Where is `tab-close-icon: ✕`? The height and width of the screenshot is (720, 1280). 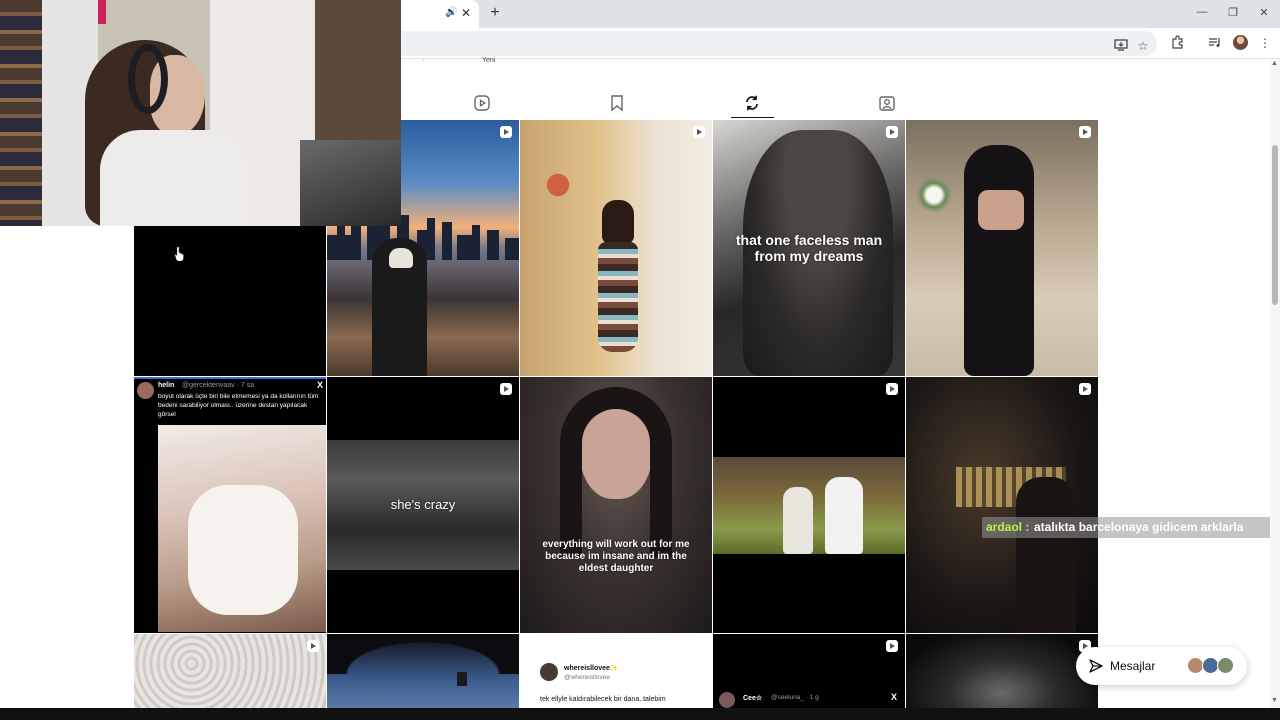 tab-close-icon: ✕ is located at coordinates (466, 13).